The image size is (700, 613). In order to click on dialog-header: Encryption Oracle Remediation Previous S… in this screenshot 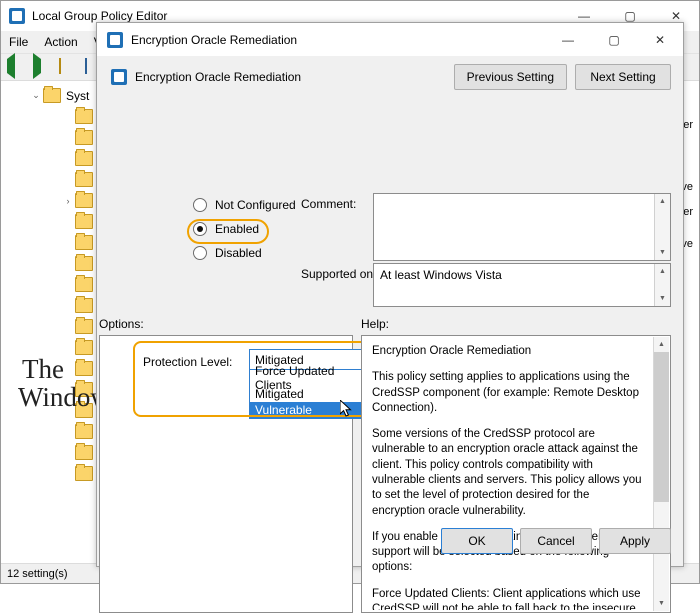, I will do `click(390, 77)`.